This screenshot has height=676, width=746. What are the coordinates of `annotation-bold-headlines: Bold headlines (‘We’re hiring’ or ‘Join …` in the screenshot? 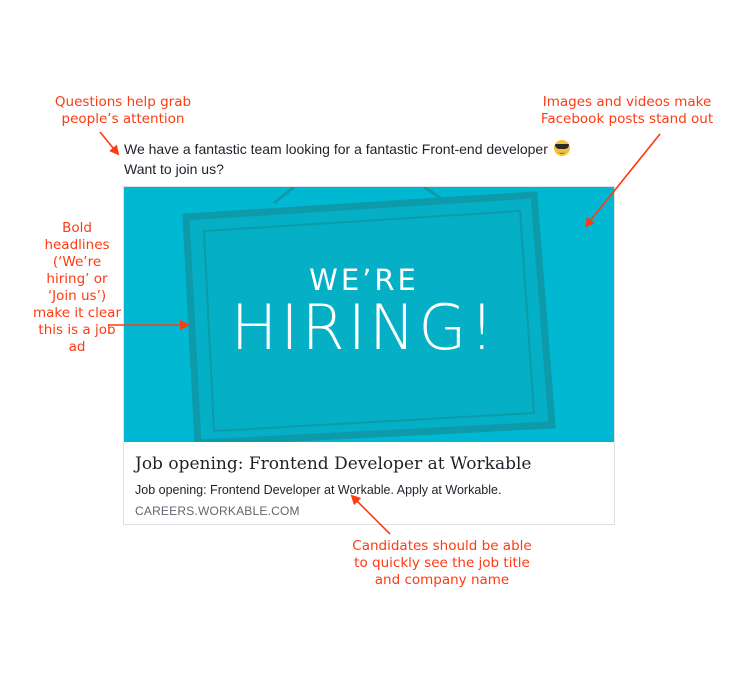 It's located at (77, 287).